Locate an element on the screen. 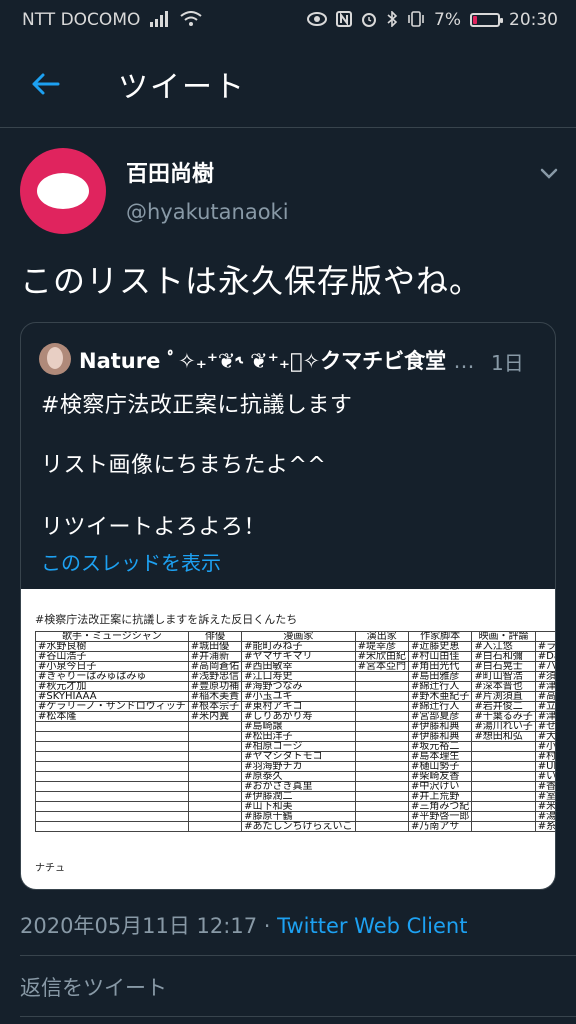 Image resolution: width=576 pixels, height=1024 pixels. table-cell: #岩井俊二 is located at coordinates (503, 706).